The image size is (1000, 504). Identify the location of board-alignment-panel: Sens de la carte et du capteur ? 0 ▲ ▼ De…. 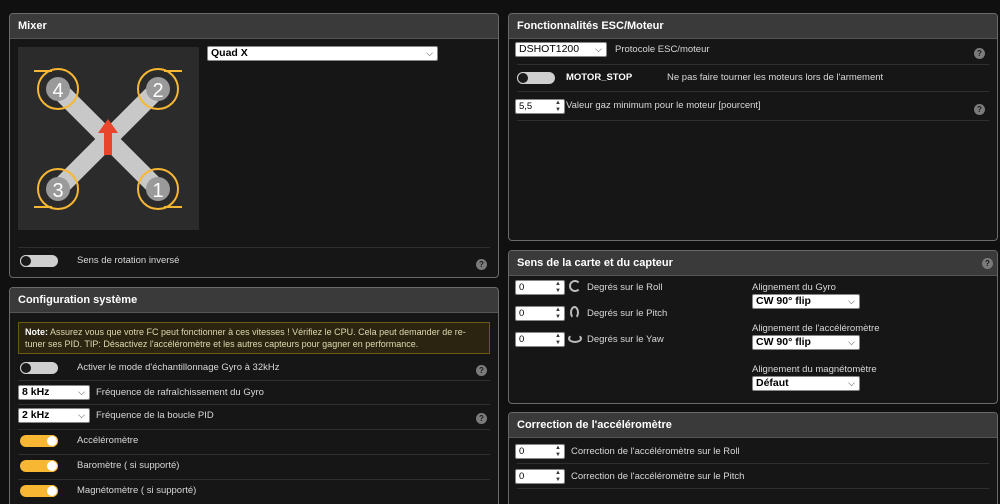
(753, 327).